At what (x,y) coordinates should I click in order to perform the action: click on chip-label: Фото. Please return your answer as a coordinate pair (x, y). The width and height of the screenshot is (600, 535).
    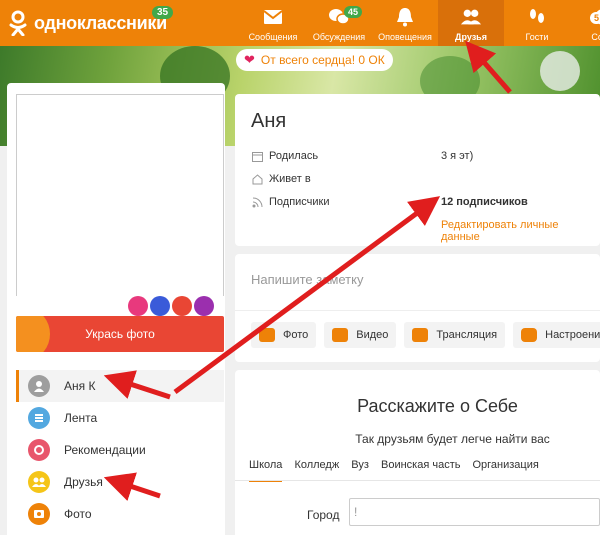
    Looking at the image, I should click on (296, 335).